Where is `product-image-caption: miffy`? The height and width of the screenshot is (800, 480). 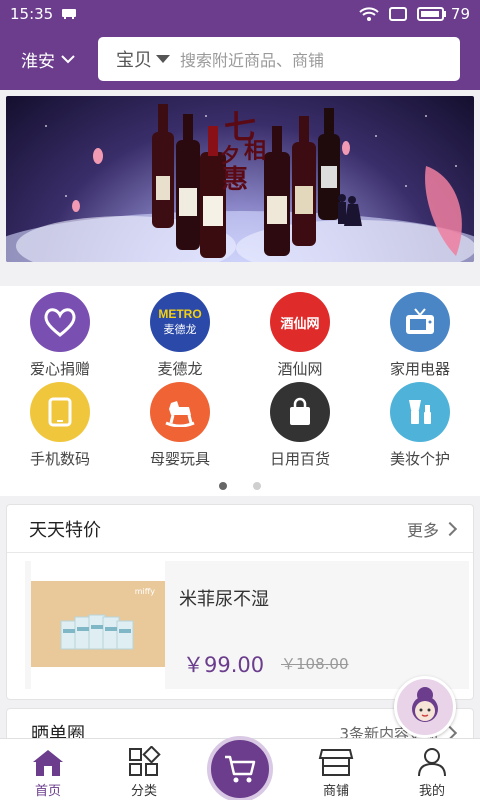
product-image-caption: miffy is located at coordinates (144, 591).